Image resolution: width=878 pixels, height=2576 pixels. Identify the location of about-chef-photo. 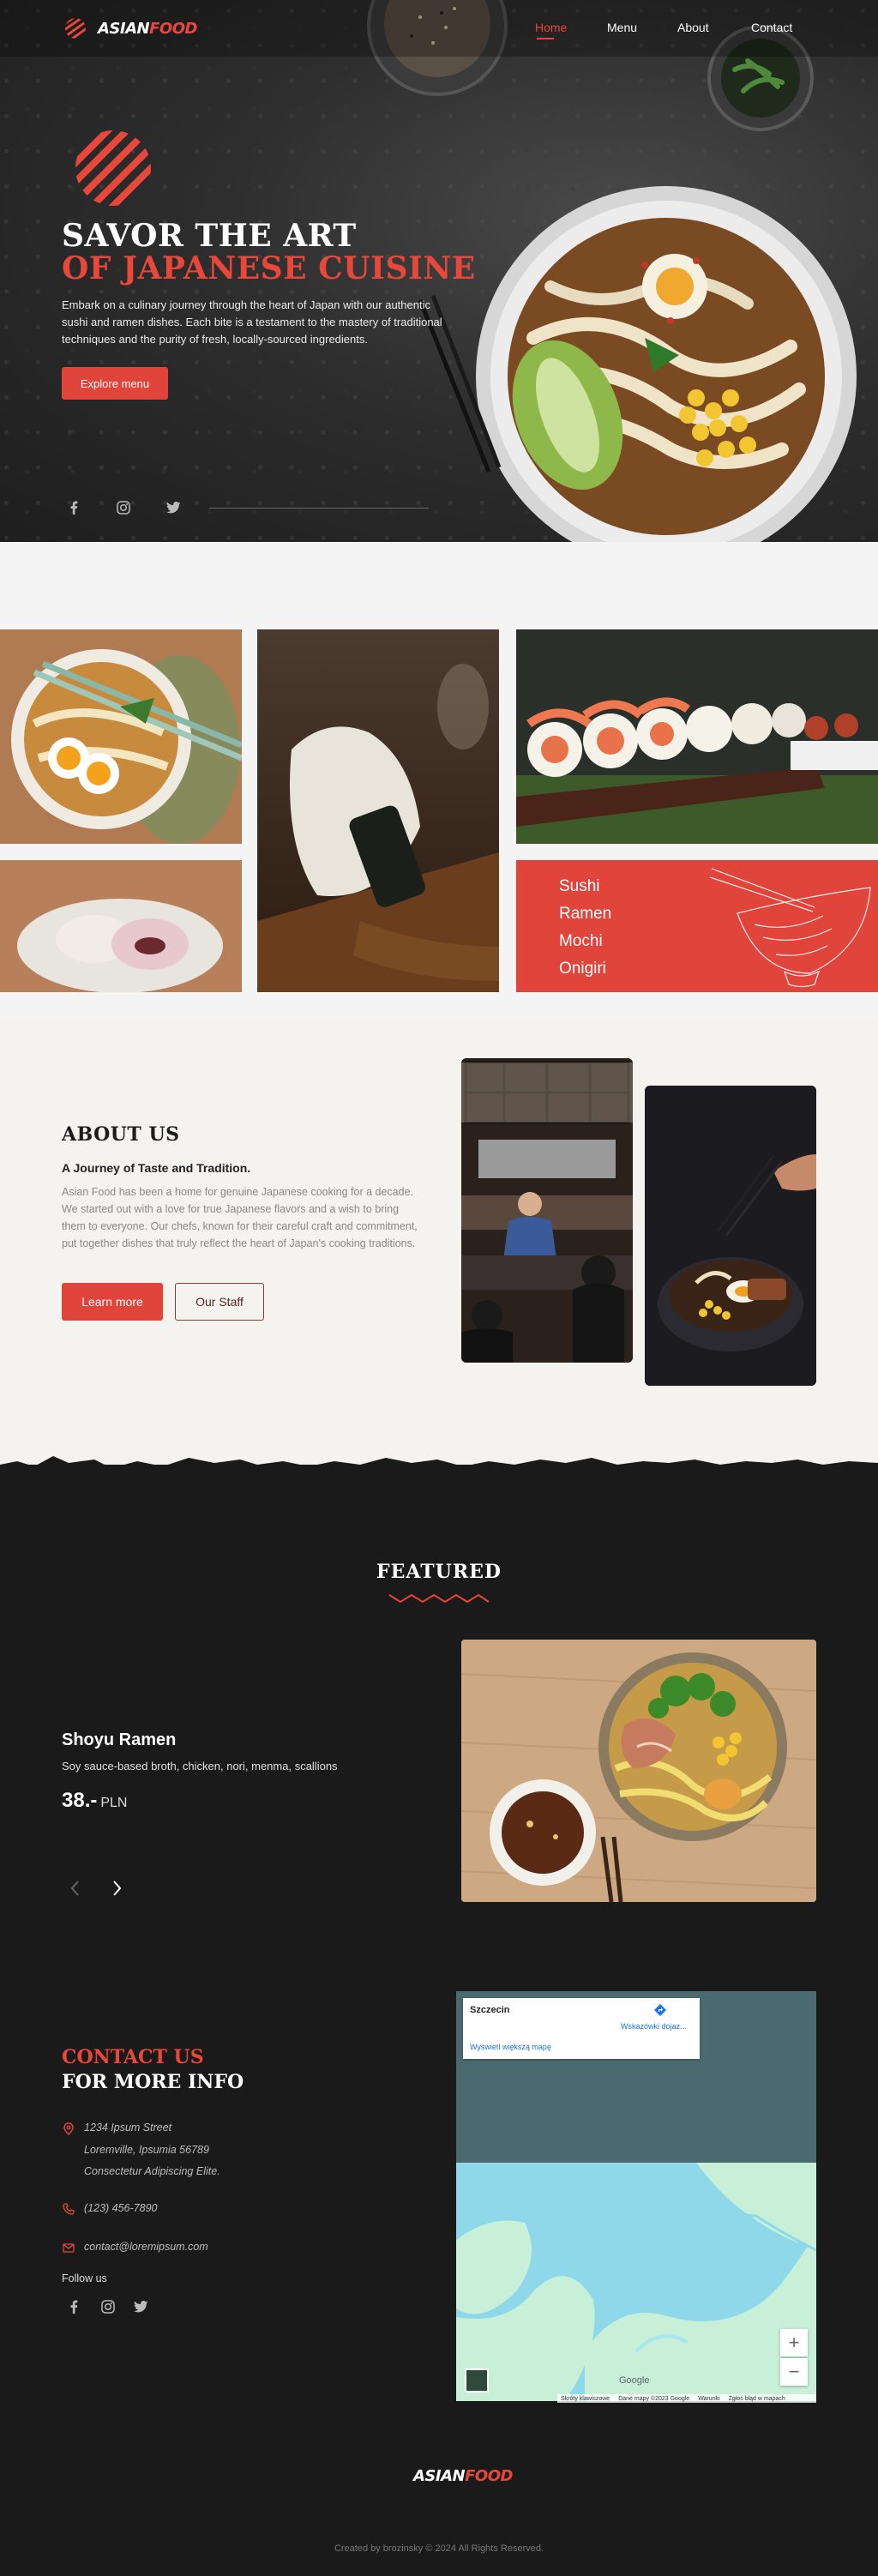
(547, 1210).